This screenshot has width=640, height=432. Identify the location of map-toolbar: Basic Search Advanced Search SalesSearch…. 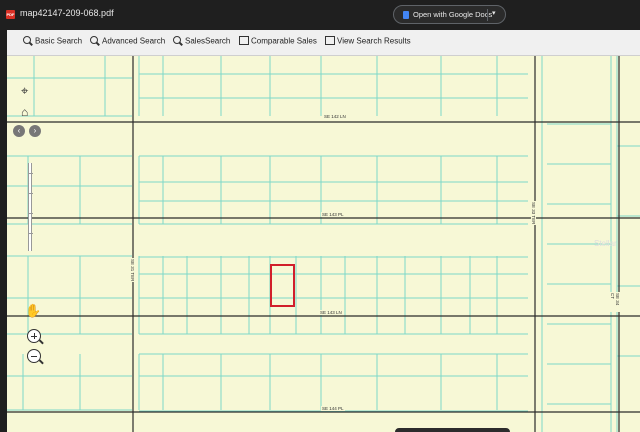
(323, 43).